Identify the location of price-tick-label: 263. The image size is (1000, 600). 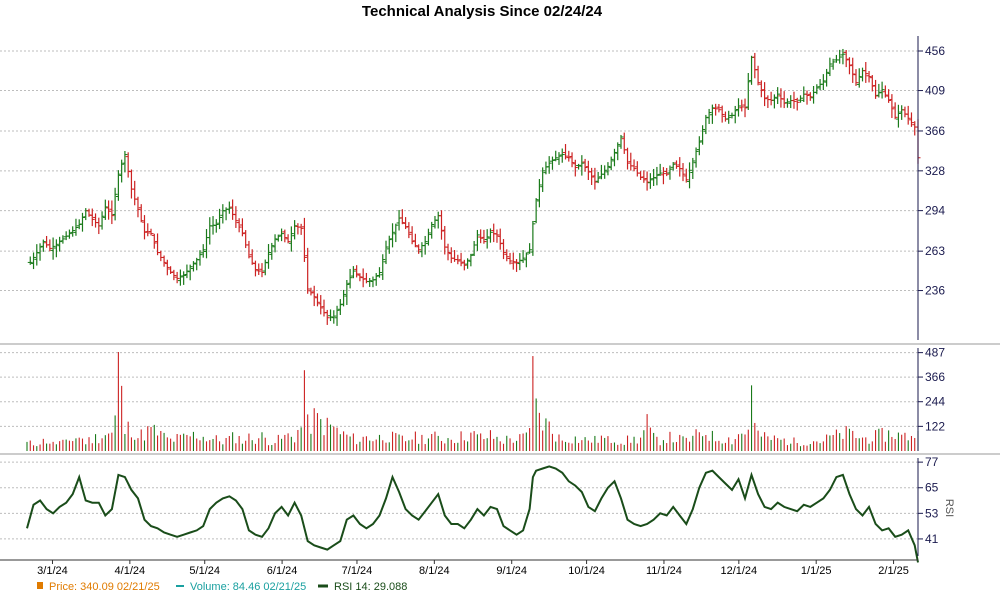
(935, 251).